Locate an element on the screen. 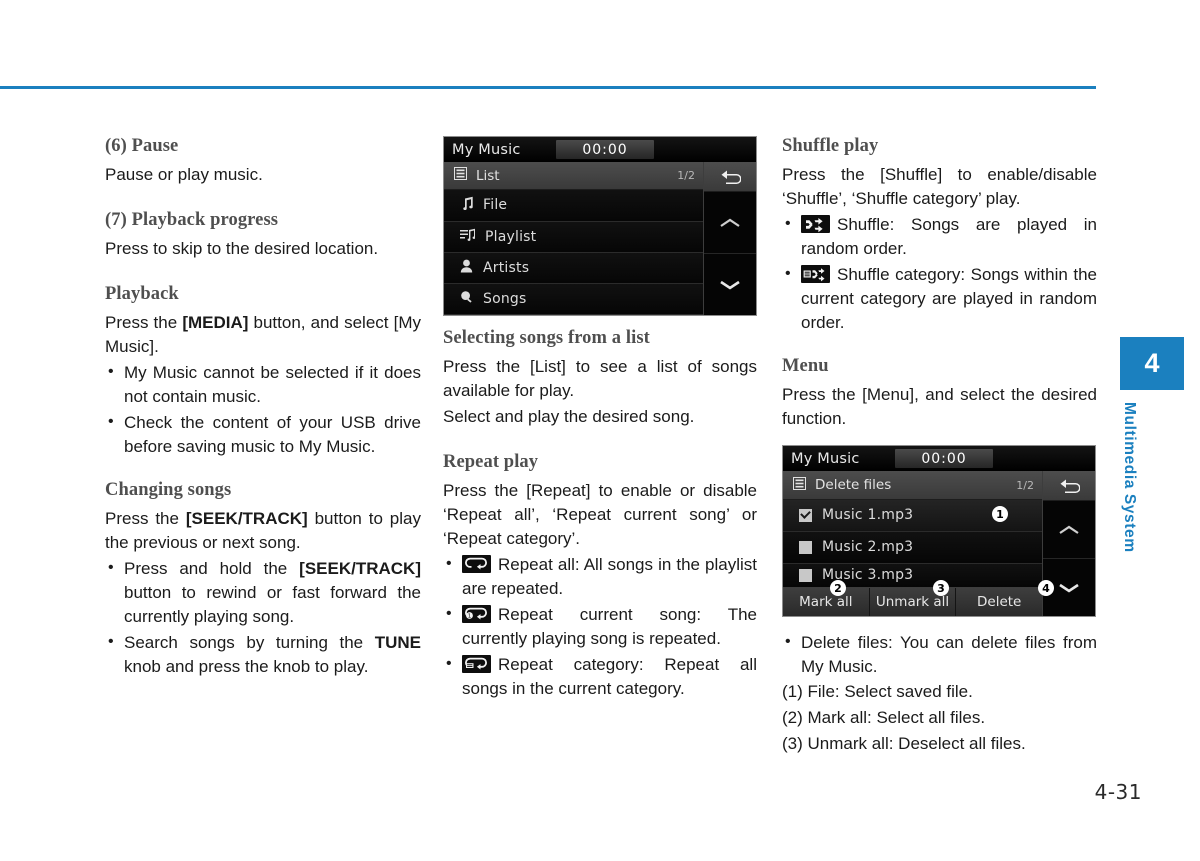  screen1-sidebar is located at coordinates (730, 238).